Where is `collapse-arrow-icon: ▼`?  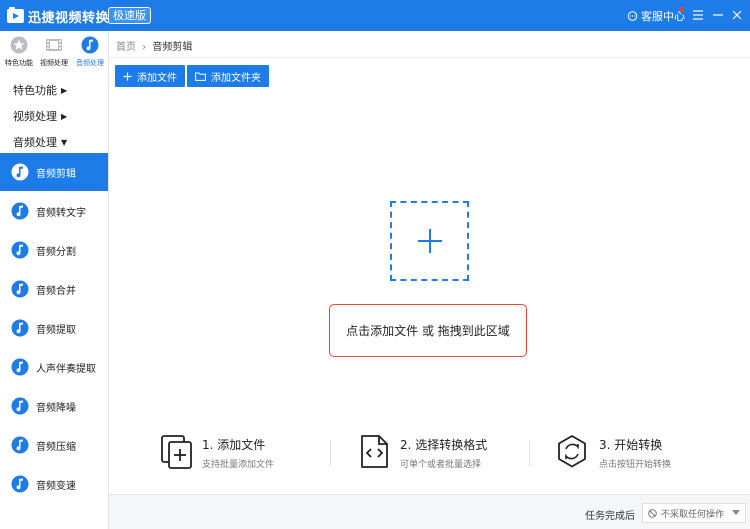 collapse-arrow-icon: ▼ is located at coordinates (64, 142).